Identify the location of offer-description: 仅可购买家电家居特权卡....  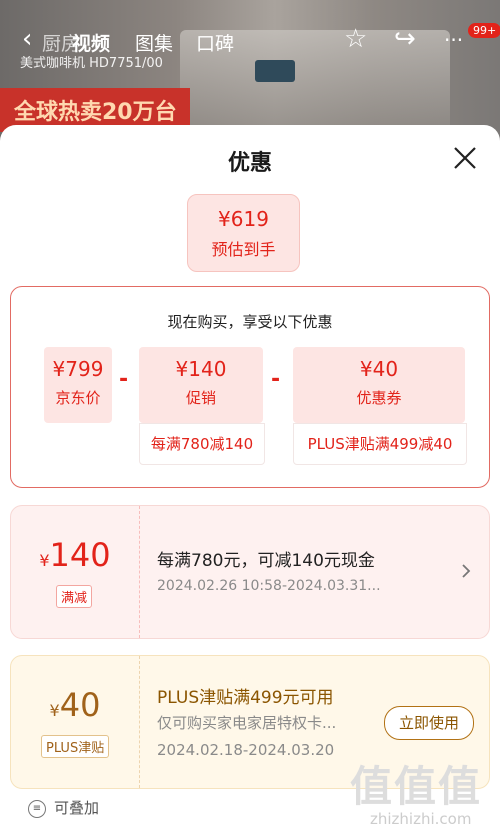
(247, 723).